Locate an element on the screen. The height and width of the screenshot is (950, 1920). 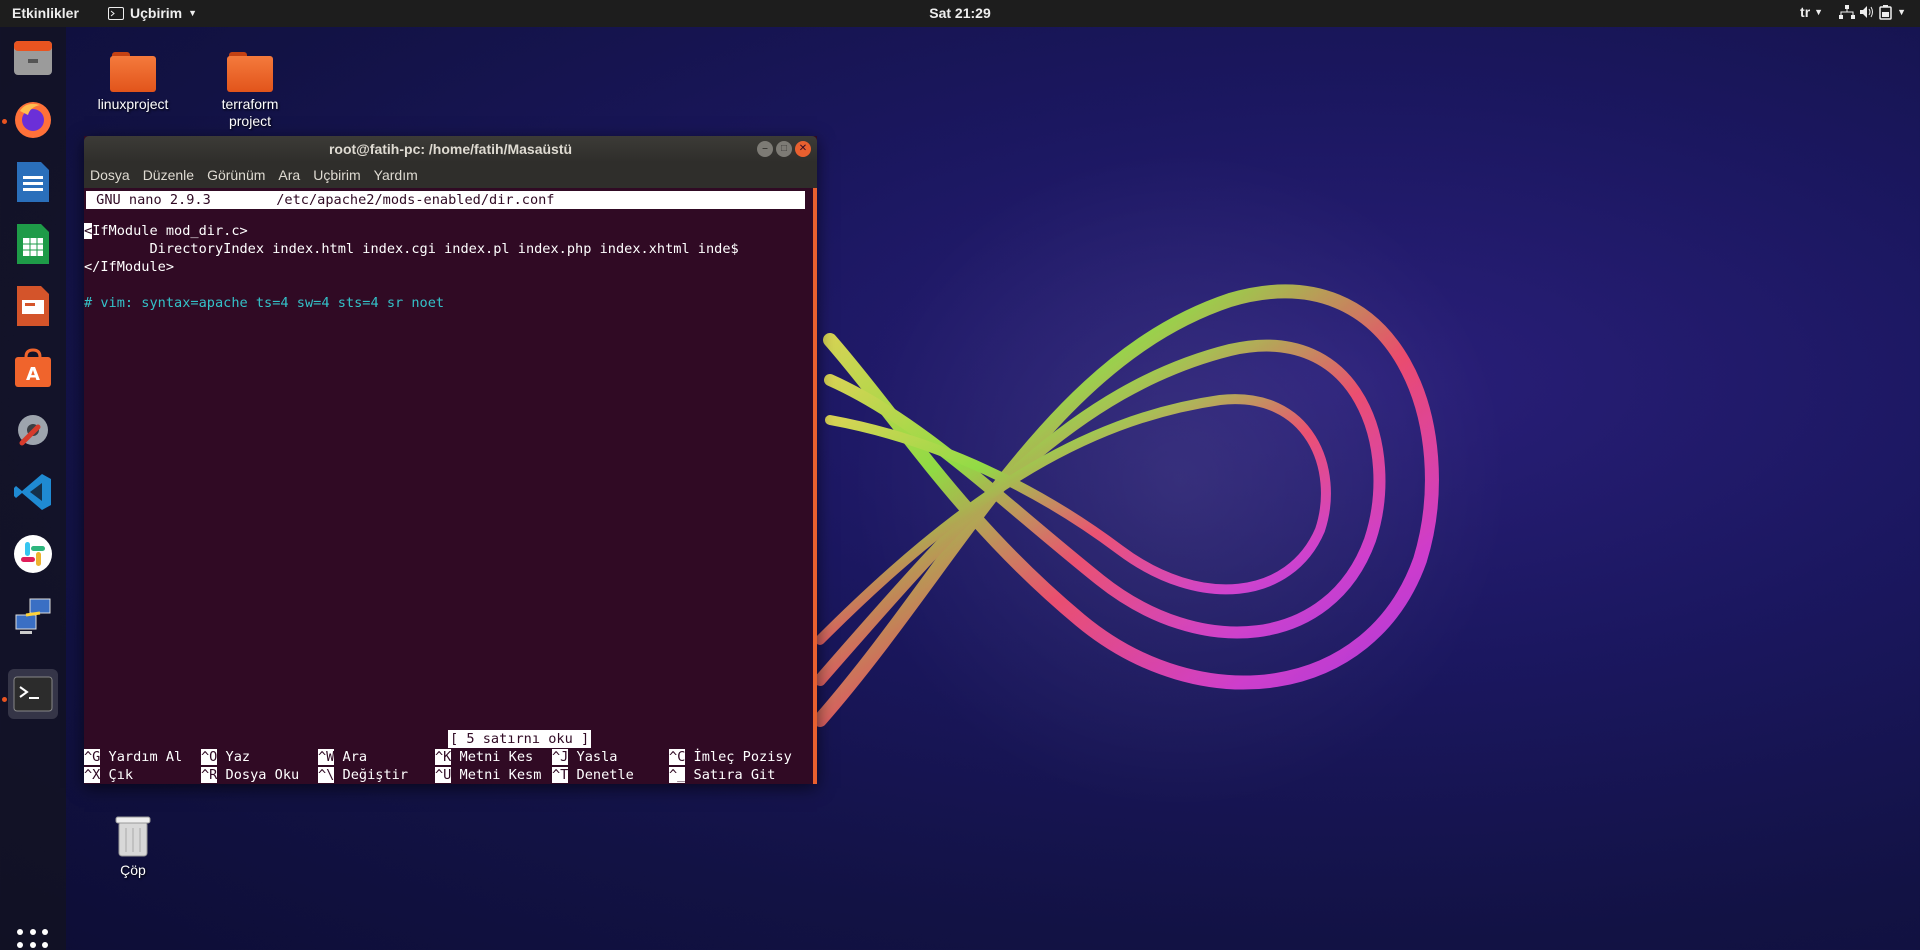
window-title: root@fatih-pc: /home/fatih/Masaüstü is located at coordinates (450, 149).